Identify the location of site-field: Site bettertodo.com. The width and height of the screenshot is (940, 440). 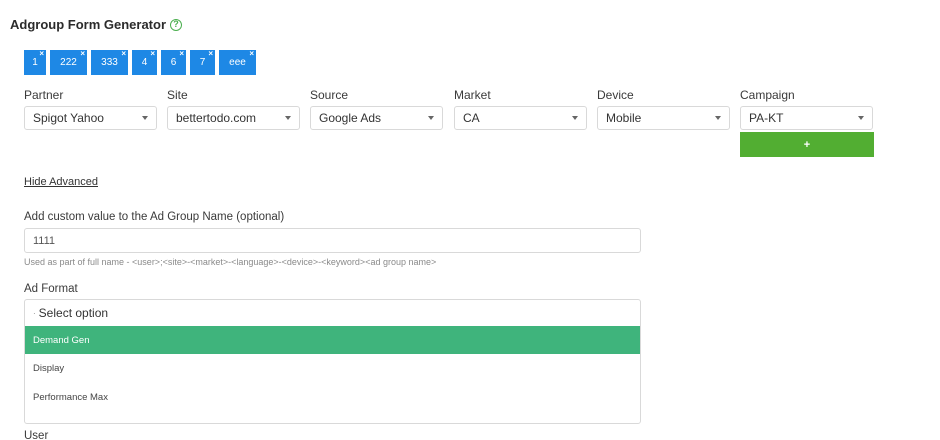
(233, 109).